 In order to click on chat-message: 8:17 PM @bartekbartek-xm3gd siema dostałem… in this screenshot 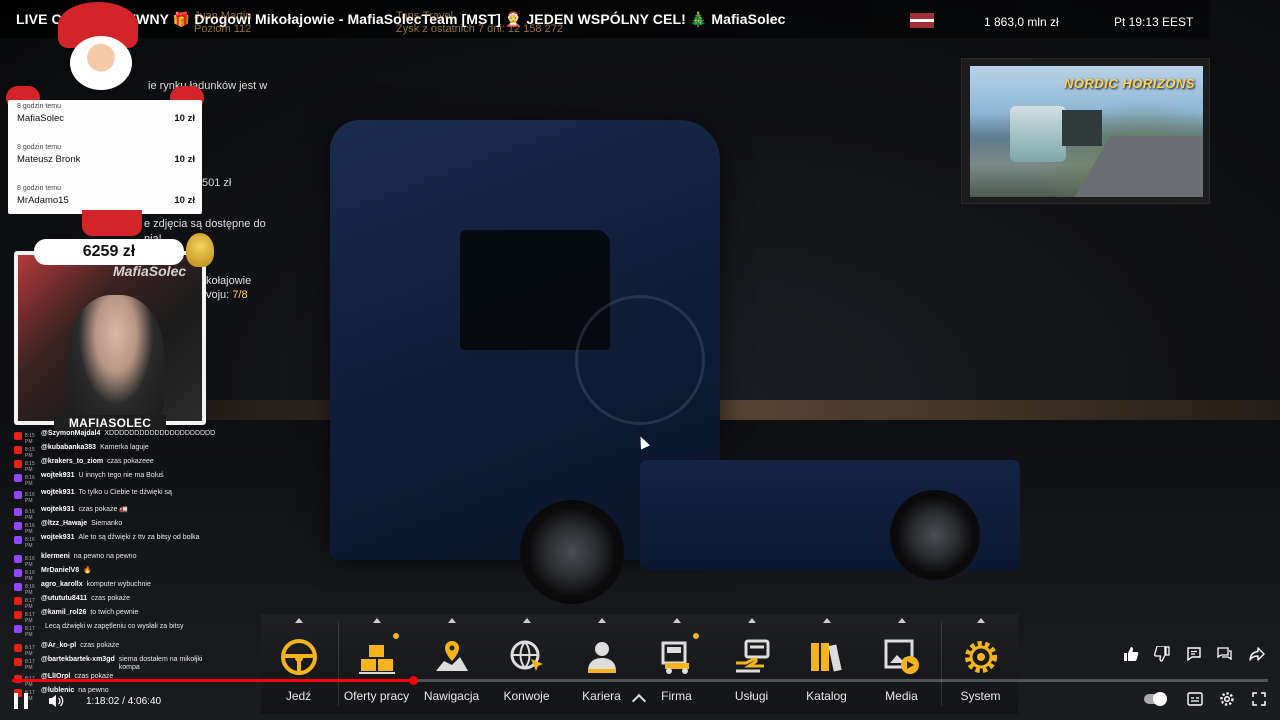, I will do `click(113, 664)`.